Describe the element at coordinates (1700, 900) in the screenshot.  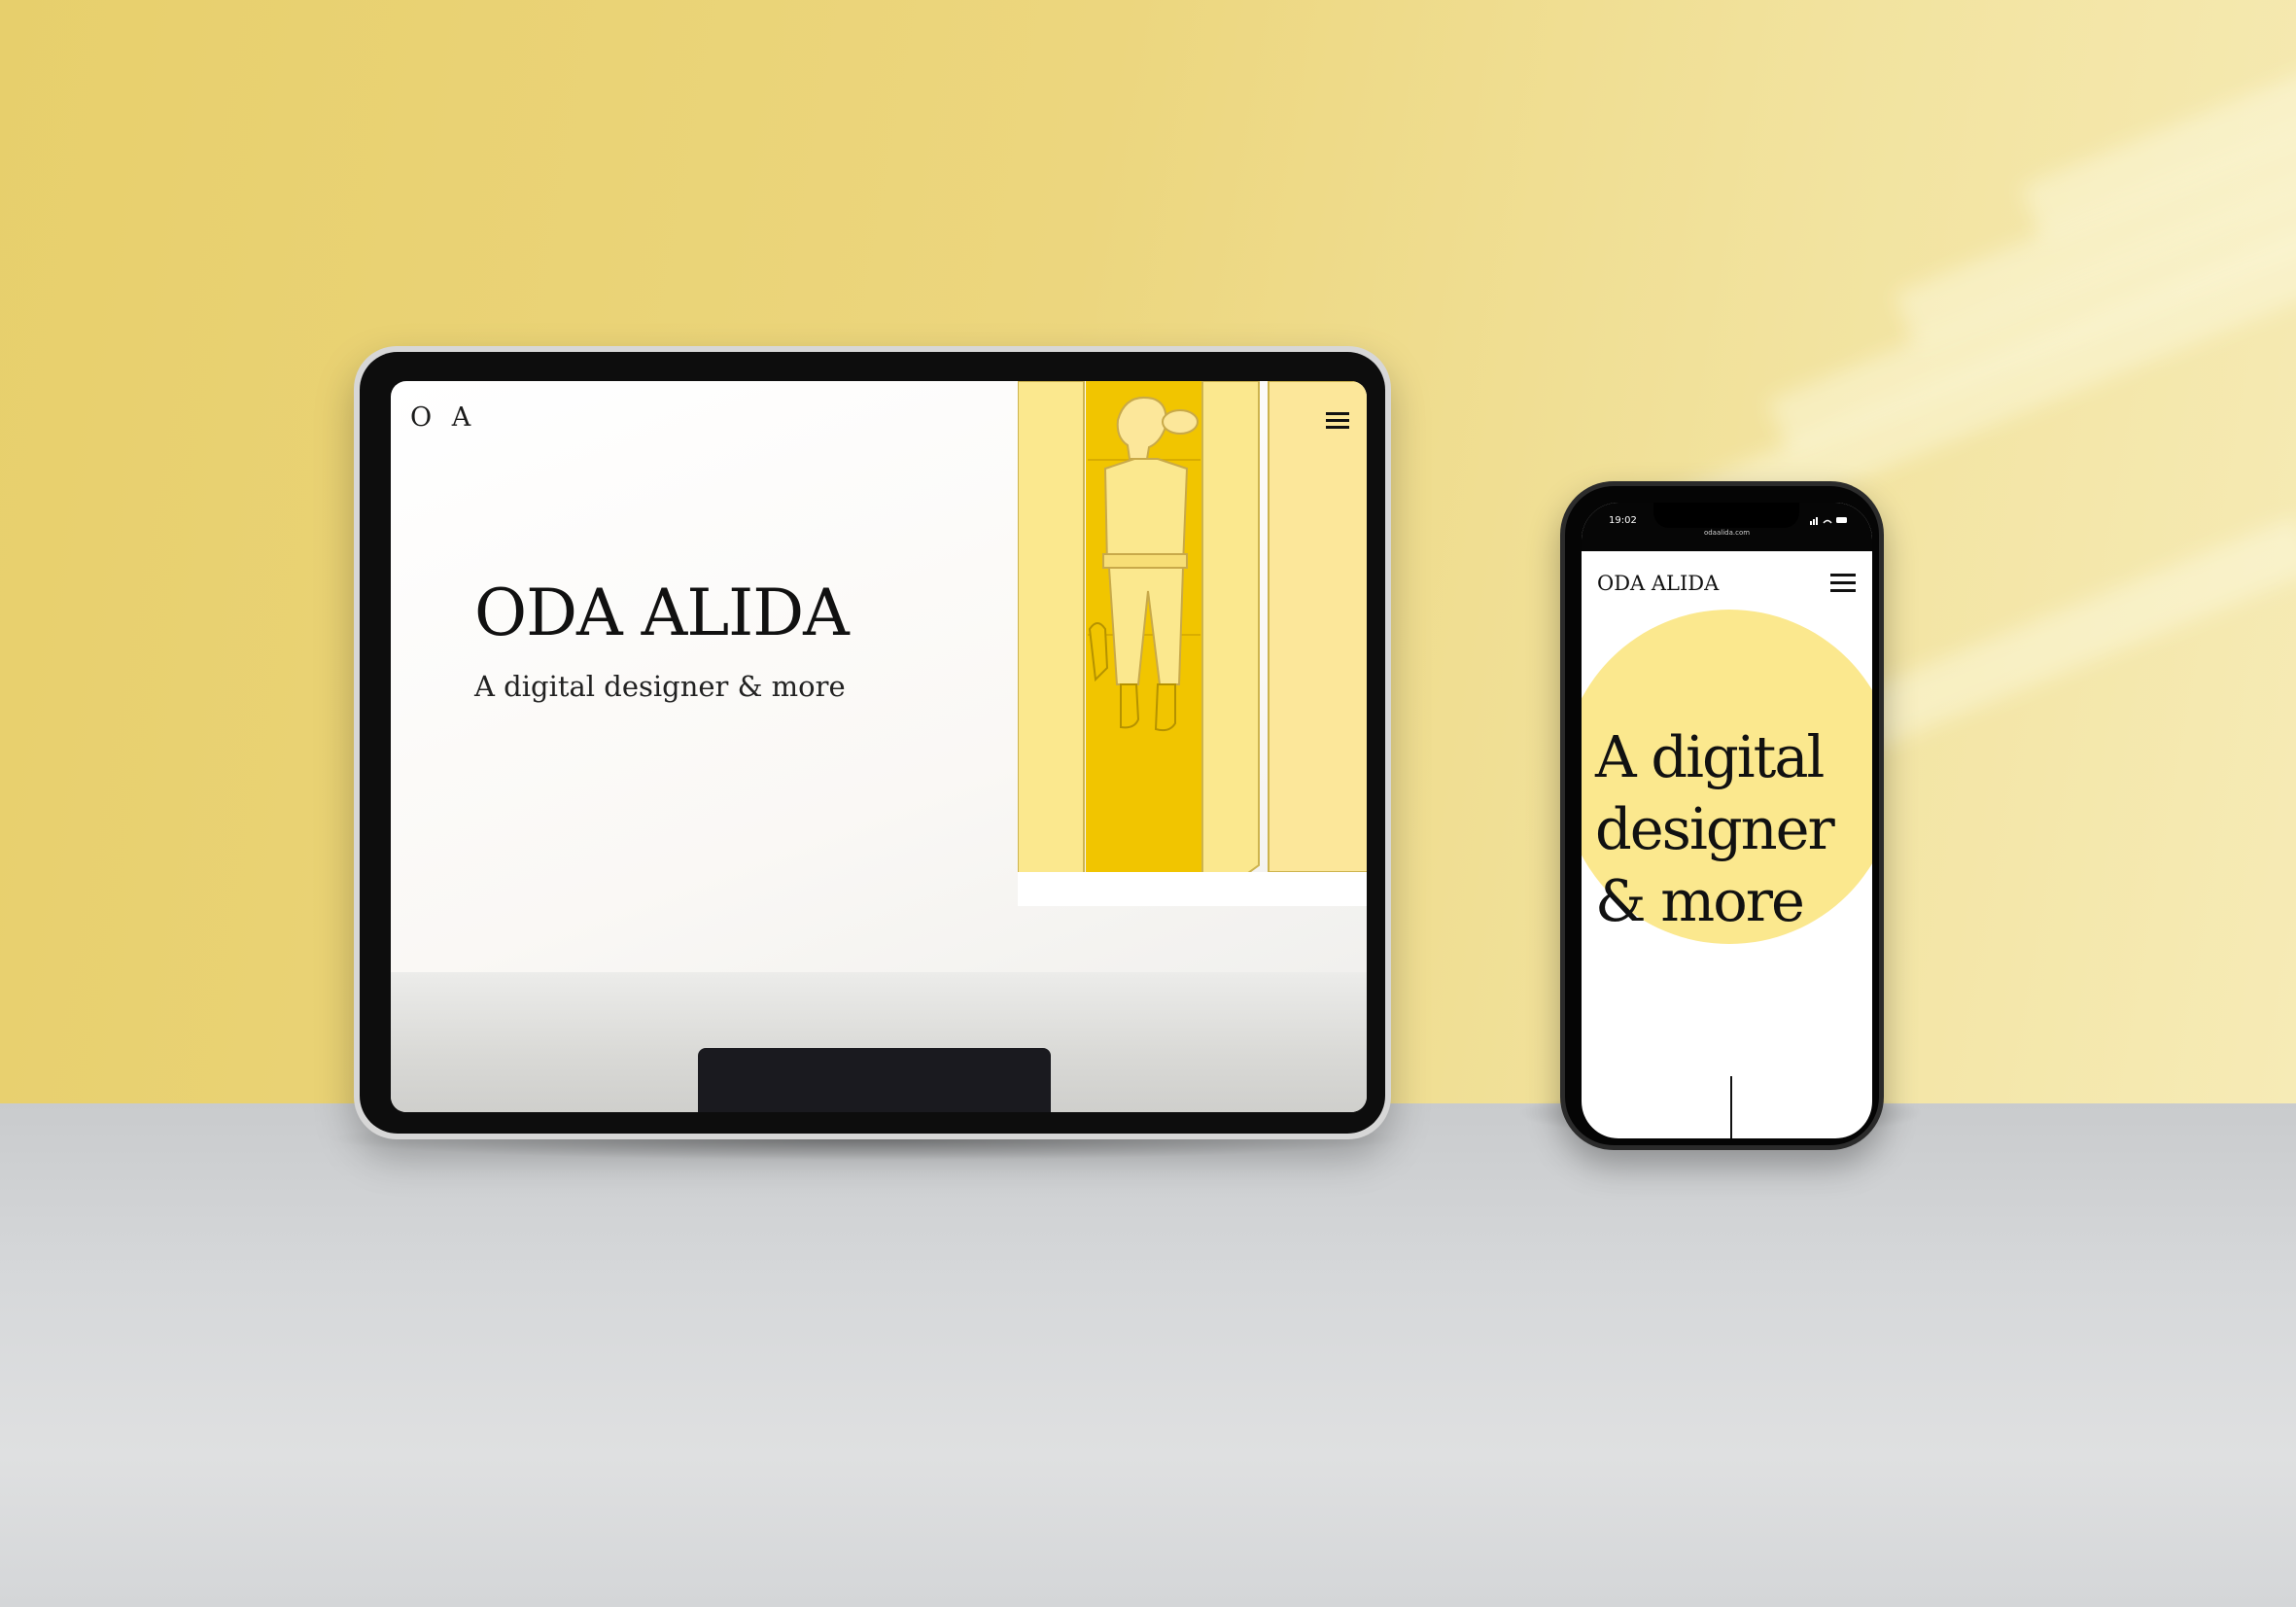
I see `headline-line: & more` at that location.